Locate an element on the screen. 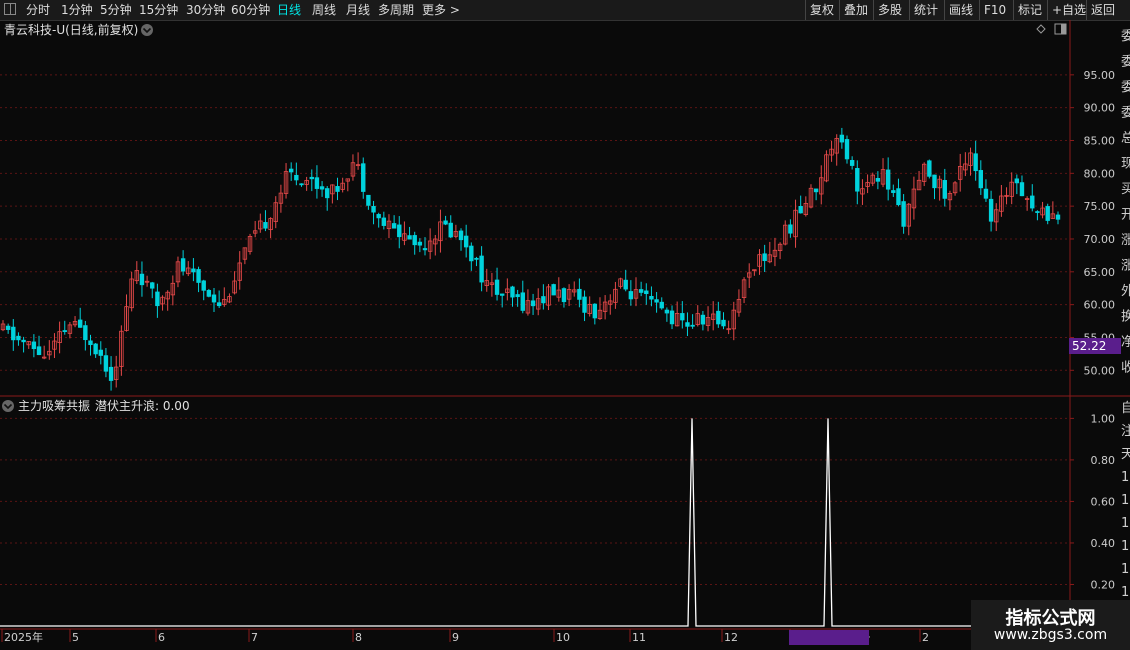 The image size is (1130, 650). tab-5min: 5分钟 is located at coordinates (116, 10).